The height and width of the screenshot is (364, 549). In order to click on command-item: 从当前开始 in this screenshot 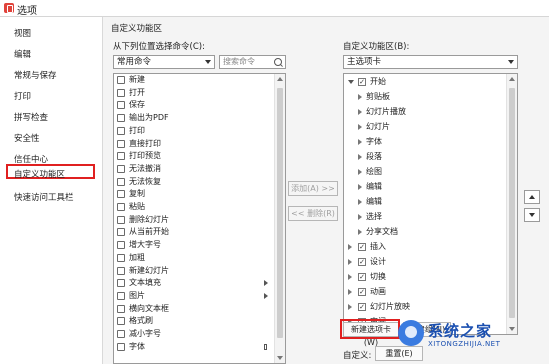, I will do `click(194, 232)`.